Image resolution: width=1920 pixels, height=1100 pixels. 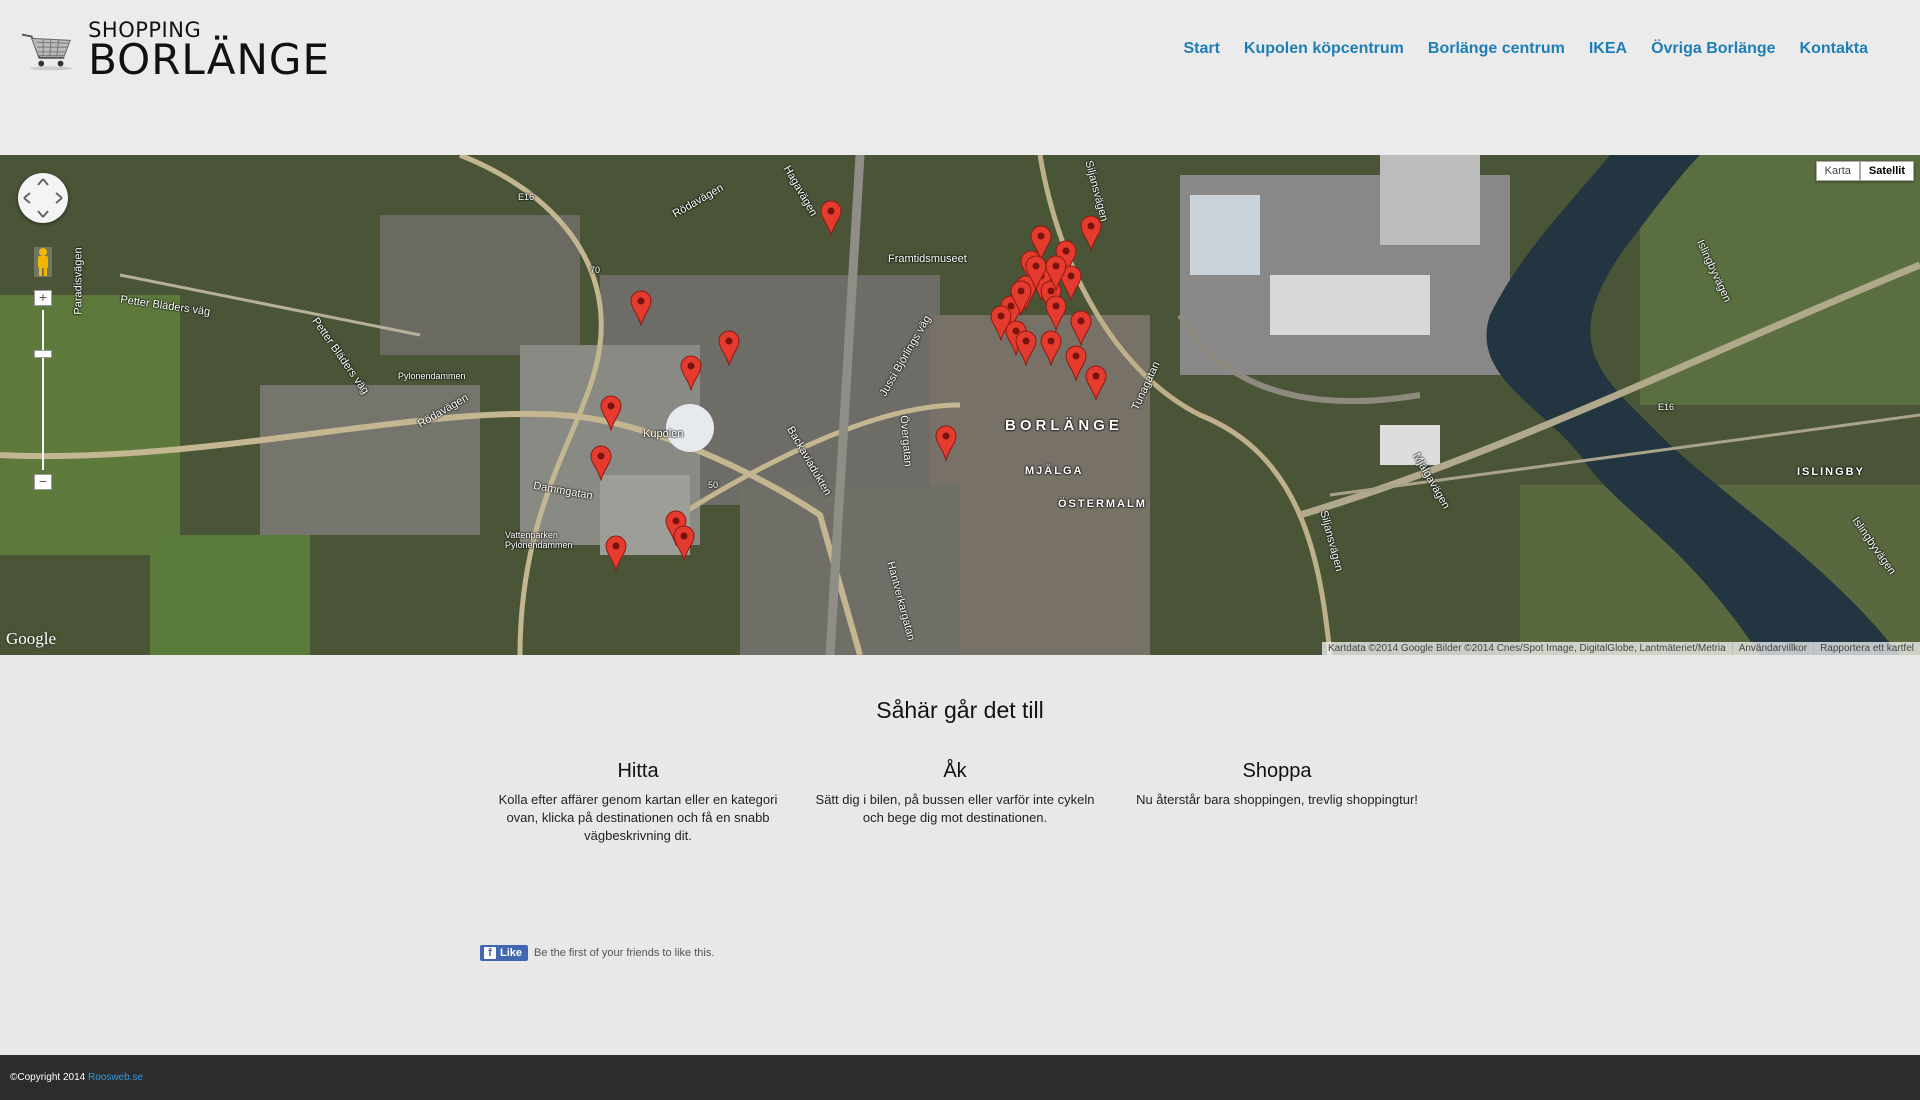 What do you see at coordinates (960, 710) in the screenshot?
I see `section-title: Såhär går det till` at bounding box center [960, 710].